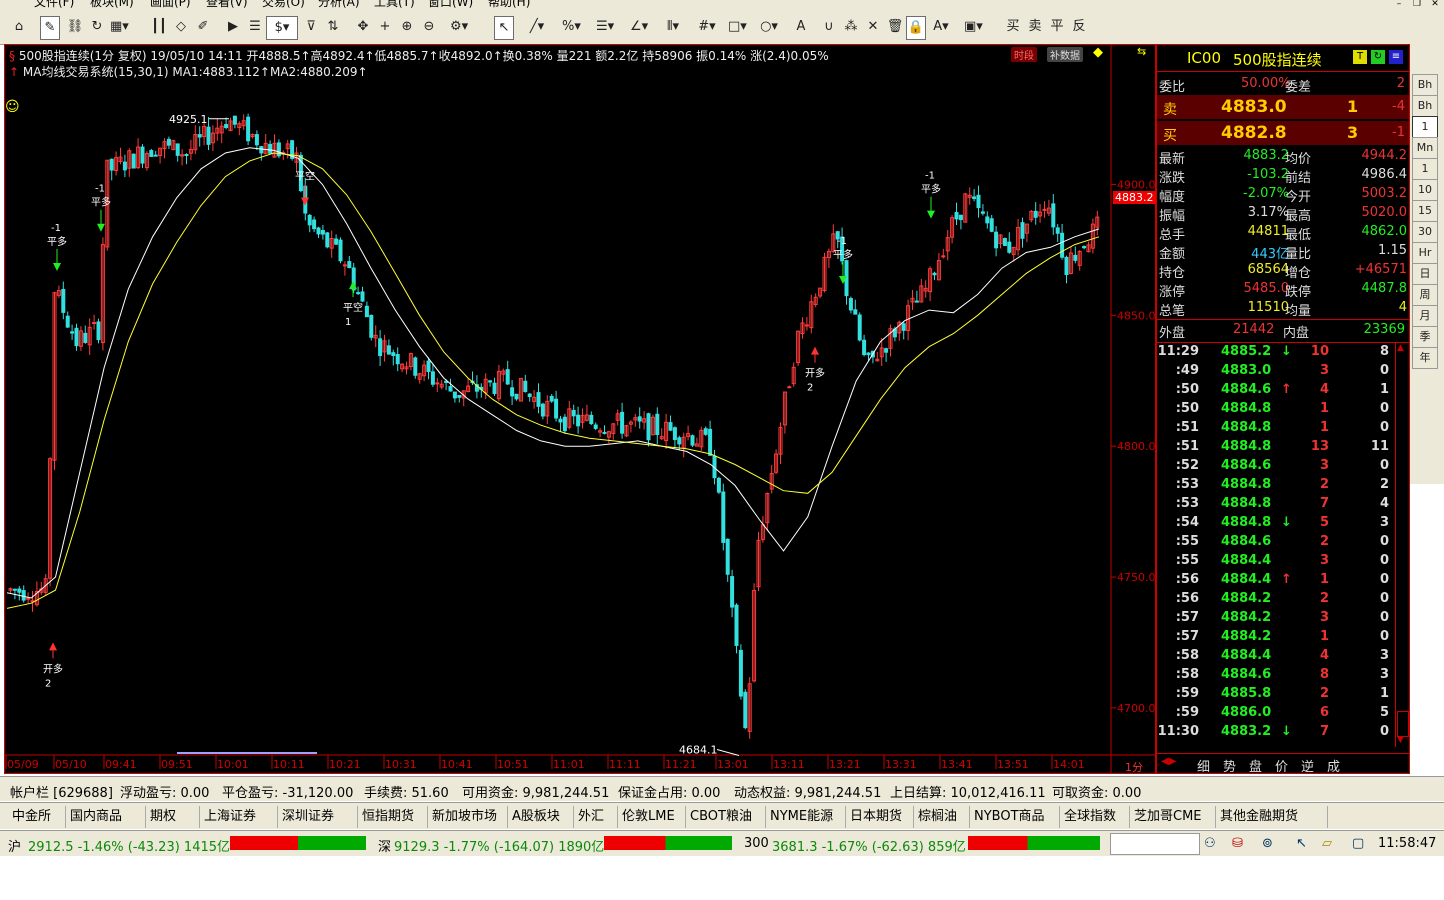  Describe the element at coordinates (916, 28) in the screenshot. I see `lock-icon: 🔒` at that location.